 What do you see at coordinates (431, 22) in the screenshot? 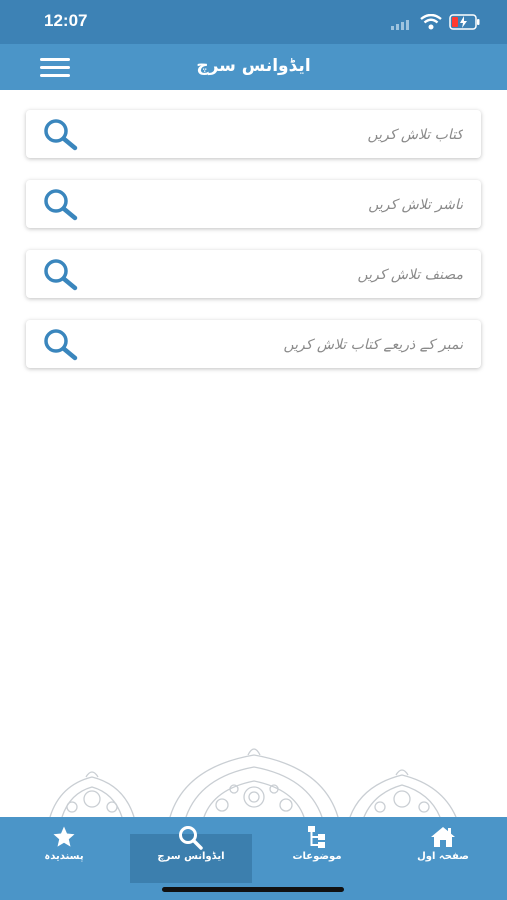
I see `wifi-icon` at bounding box center [431, 22].